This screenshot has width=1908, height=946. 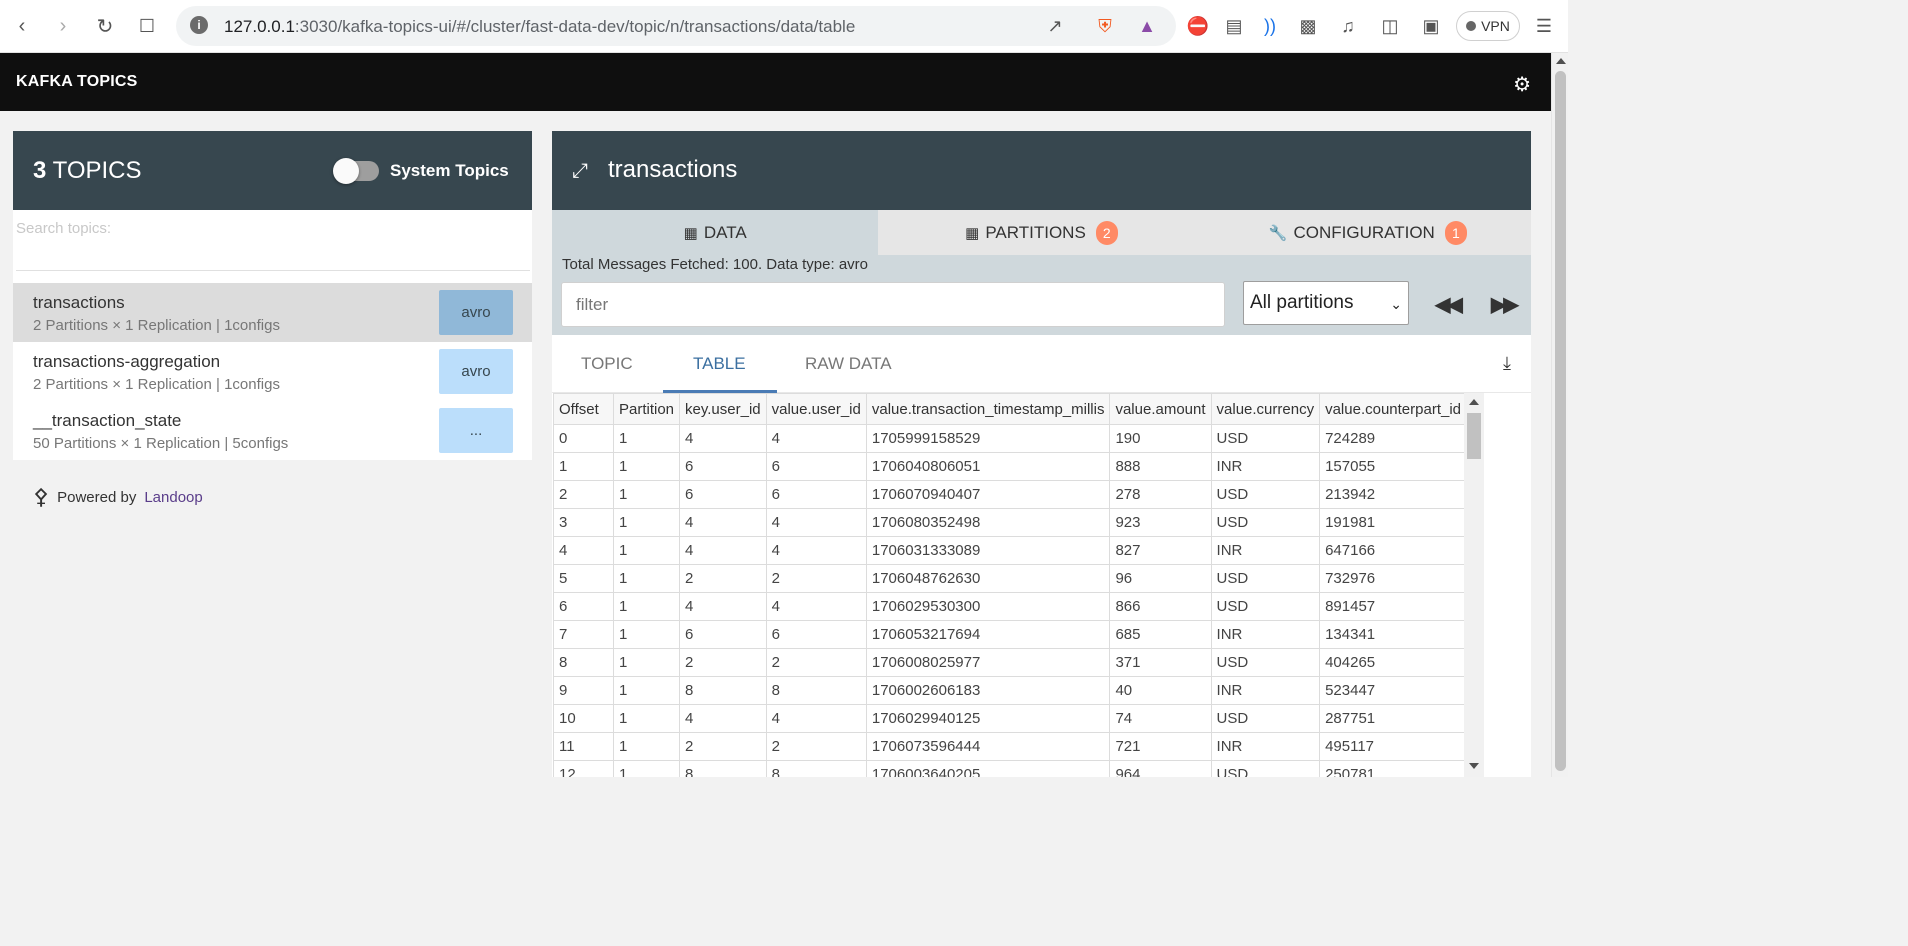 I want to click on table-row: 7 1 6 6 1706053217694 685 INR 134341, so click(x=1010, y=634).